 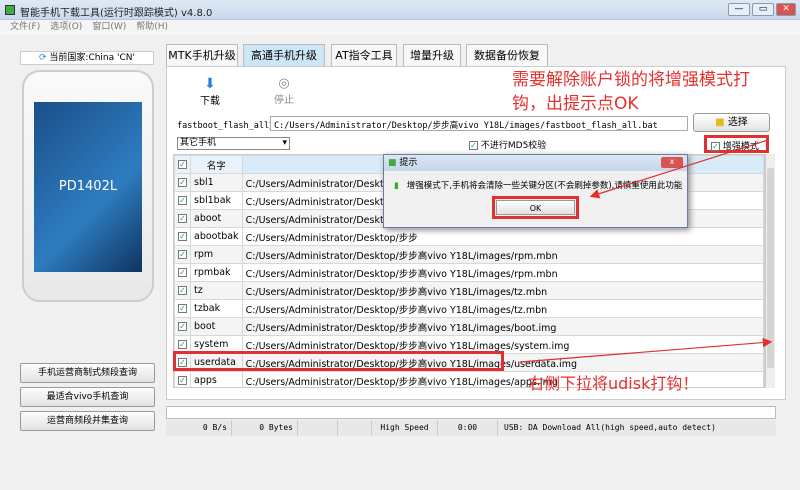 I want to click on status-time: 0:00, so click(x=468, y=428).